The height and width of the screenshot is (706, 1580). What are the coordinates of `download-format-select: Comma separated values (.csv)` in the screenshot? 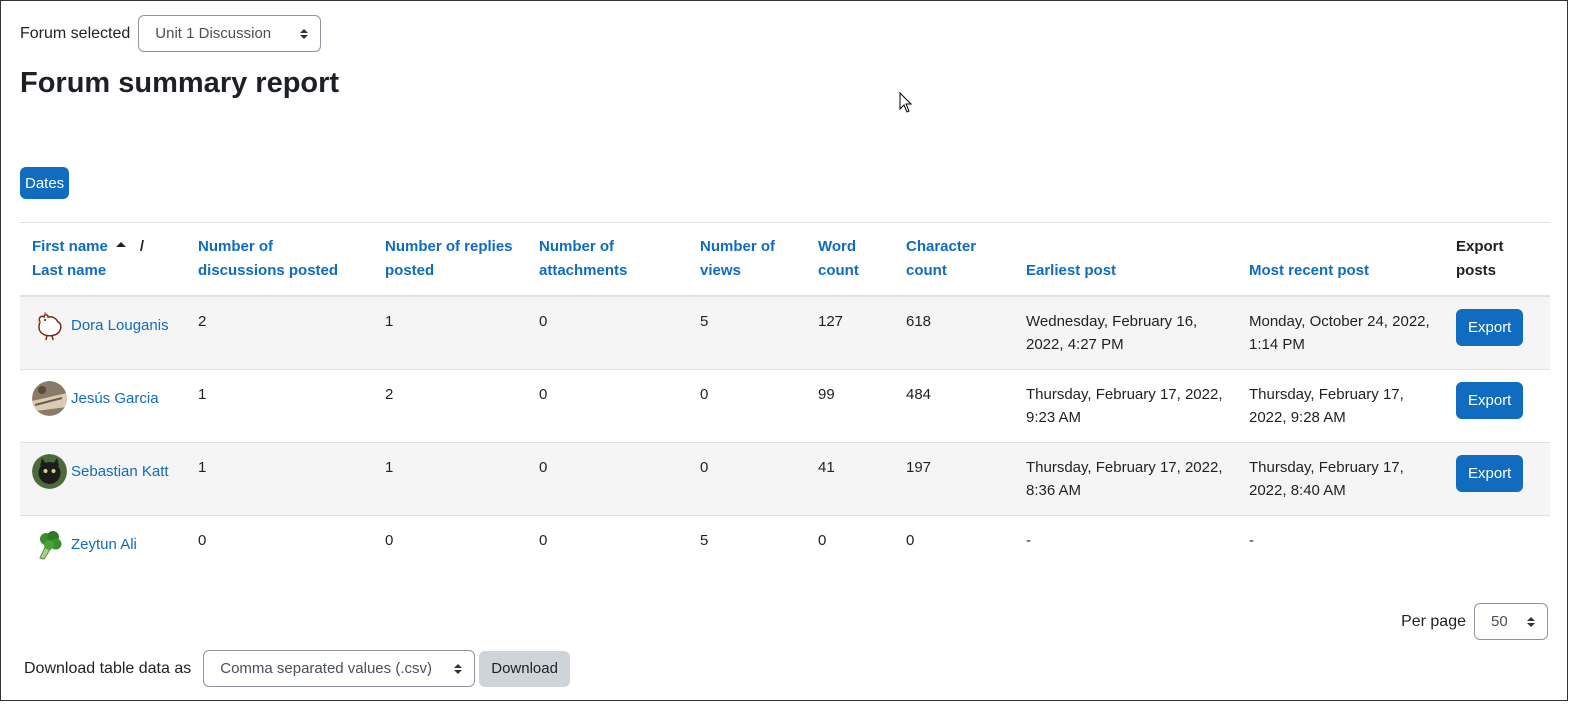 It's located at (339, 668).